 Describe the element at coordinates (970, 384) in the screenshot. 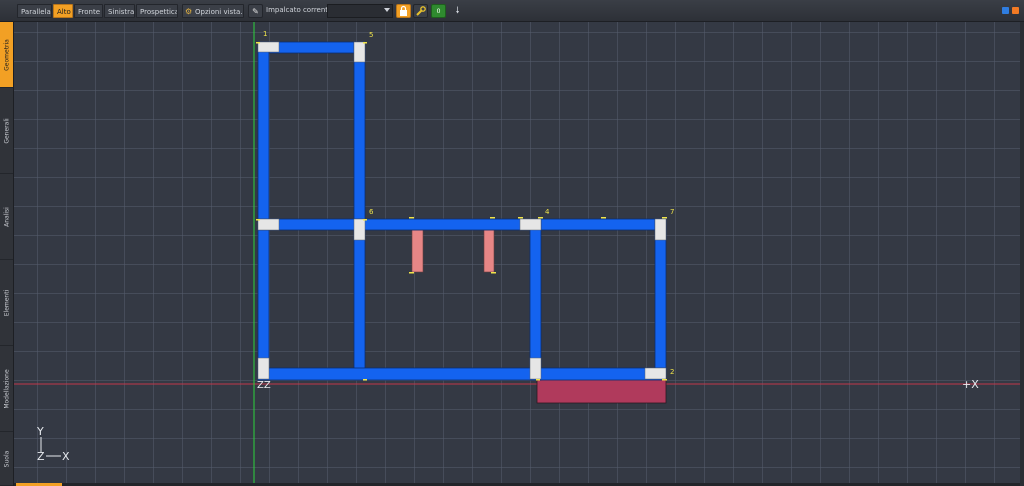

I see `x-axis-label: +X` at that location.